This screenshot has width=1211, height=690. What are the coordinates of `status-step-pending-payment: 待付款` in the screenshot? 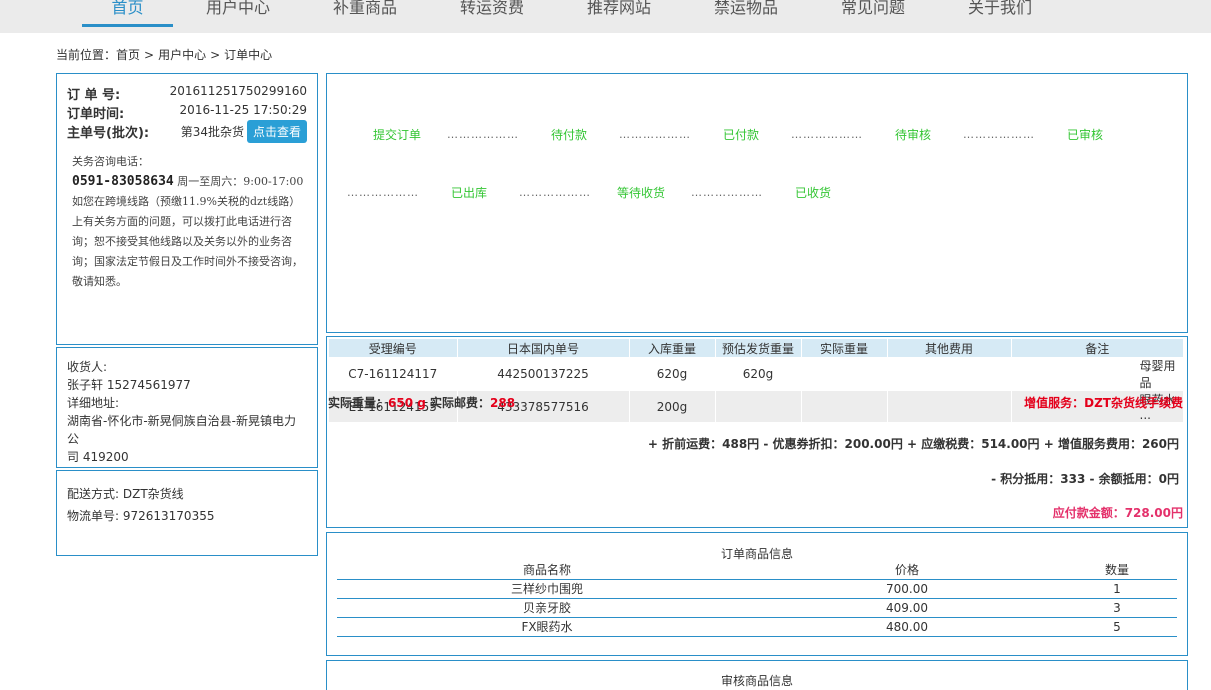 It's located at (569, 135).